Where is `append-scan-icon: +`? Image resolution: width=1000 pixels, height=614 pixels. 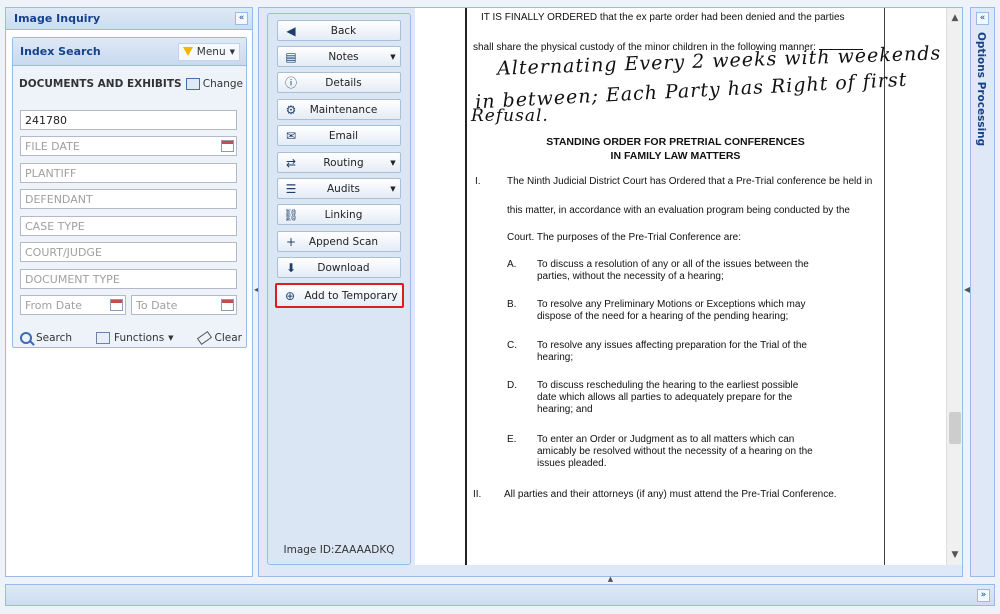
append-scan-icon: + is located at coordinates (291, 241).